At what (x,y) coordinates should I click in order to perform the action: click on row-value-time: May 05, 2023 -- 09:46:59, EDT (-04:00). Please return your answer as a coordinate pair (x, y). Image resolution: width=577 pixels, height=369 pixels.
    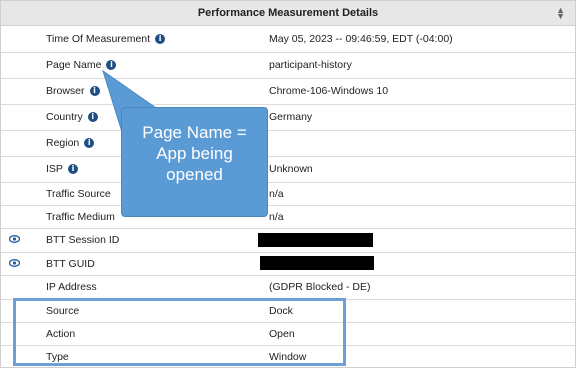
    Looking at the image, I should click on (361, 39).